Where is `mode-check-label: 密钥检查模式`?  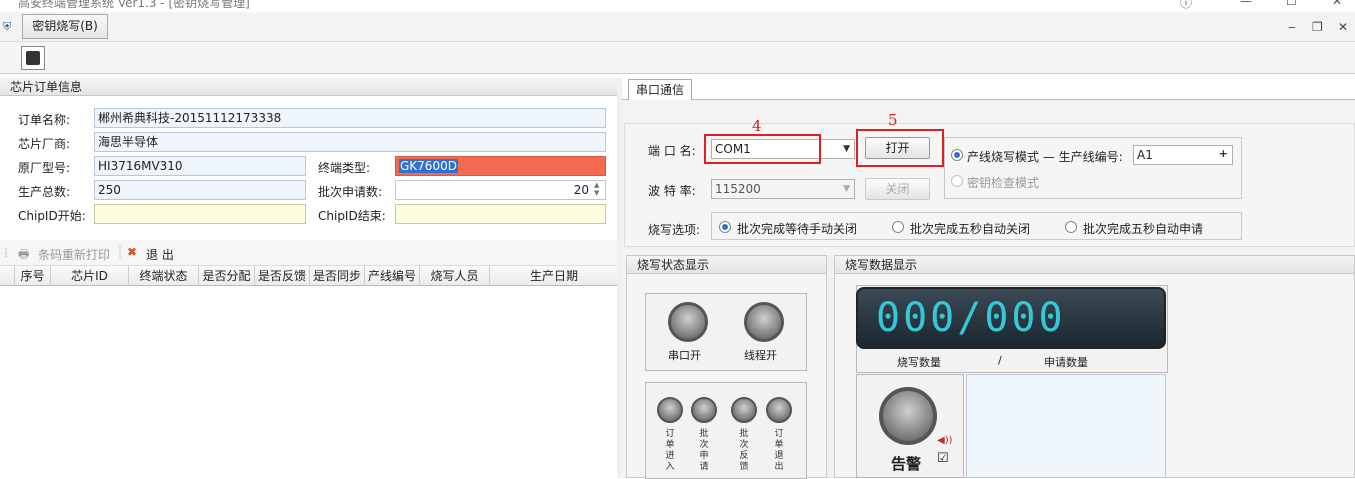
mode-check-label: 密钥检查模式 is located at coordinates (1003, 183).